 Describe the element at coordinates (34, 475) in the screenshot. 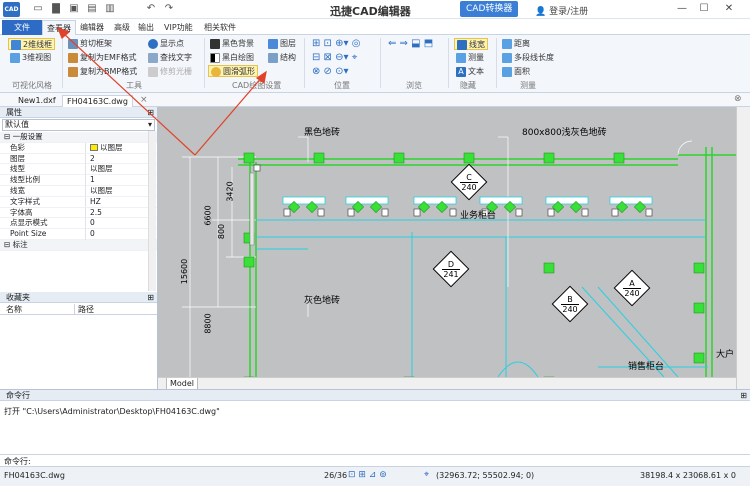

I see `status-file: FH04163C.dwg` at that location.